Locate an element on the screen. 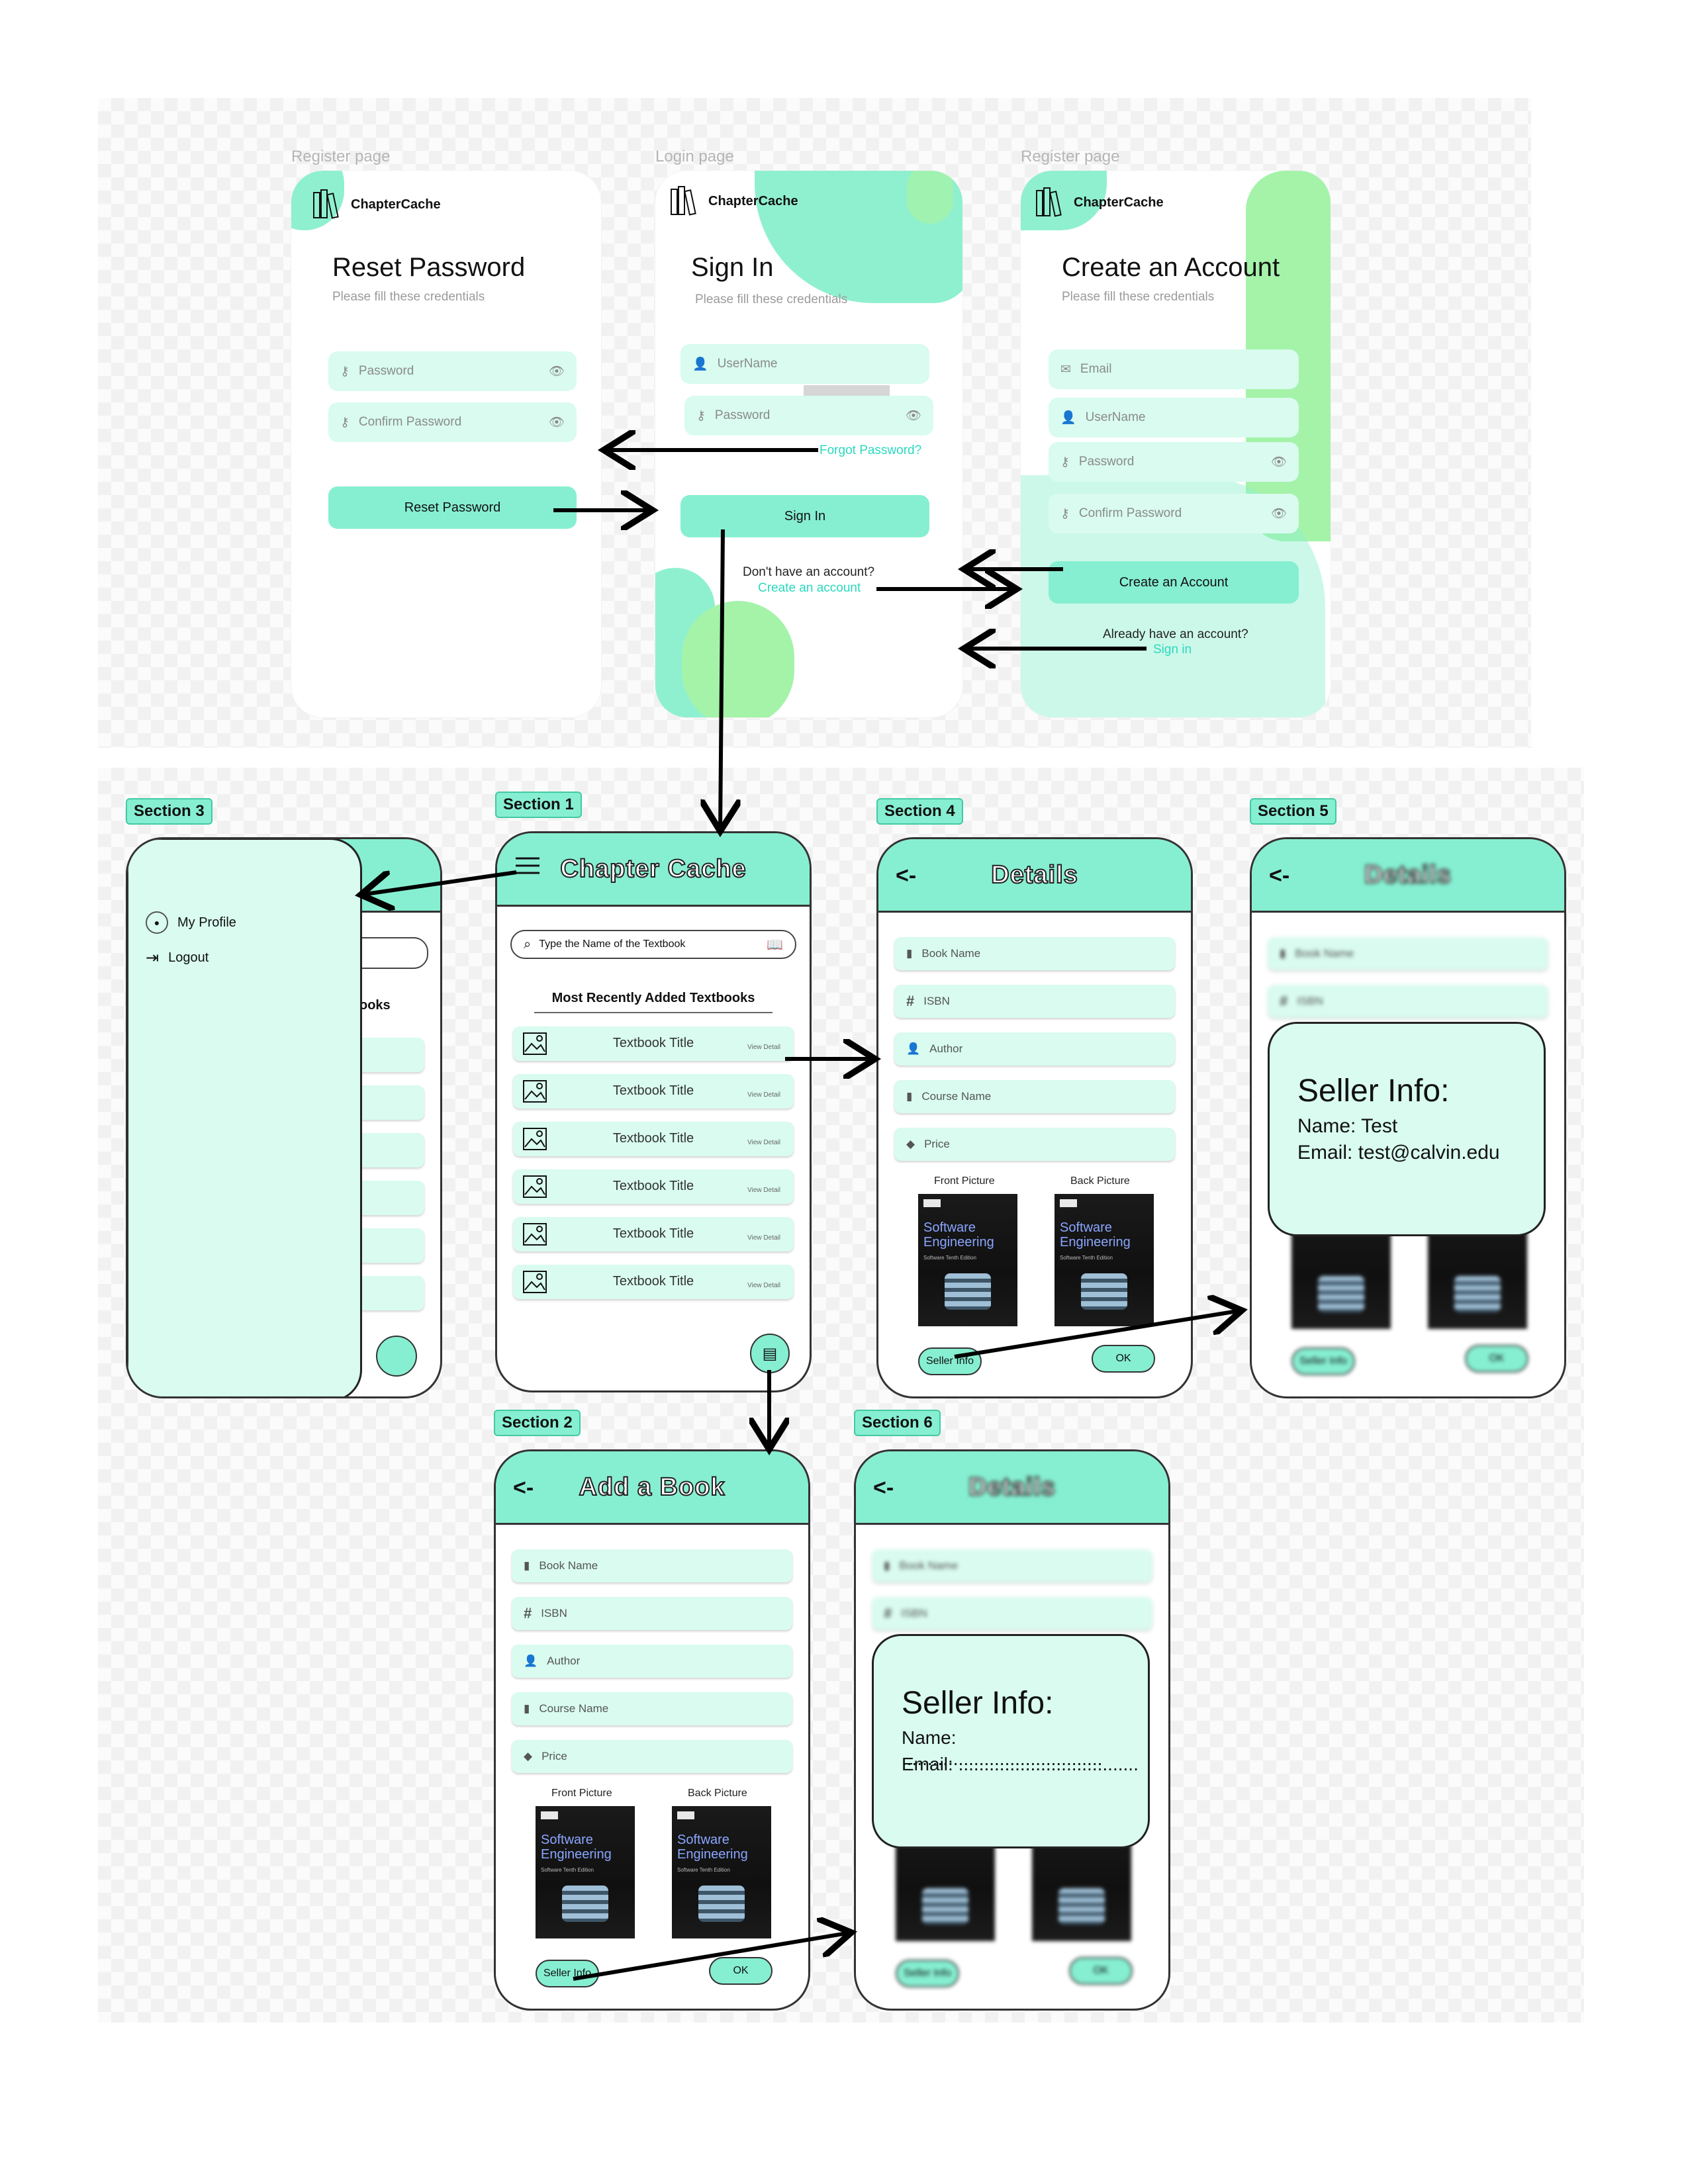 This screenshot has width=1688, height=2184. author-field: 👤 Author is located at coordinates (1034, 1049).